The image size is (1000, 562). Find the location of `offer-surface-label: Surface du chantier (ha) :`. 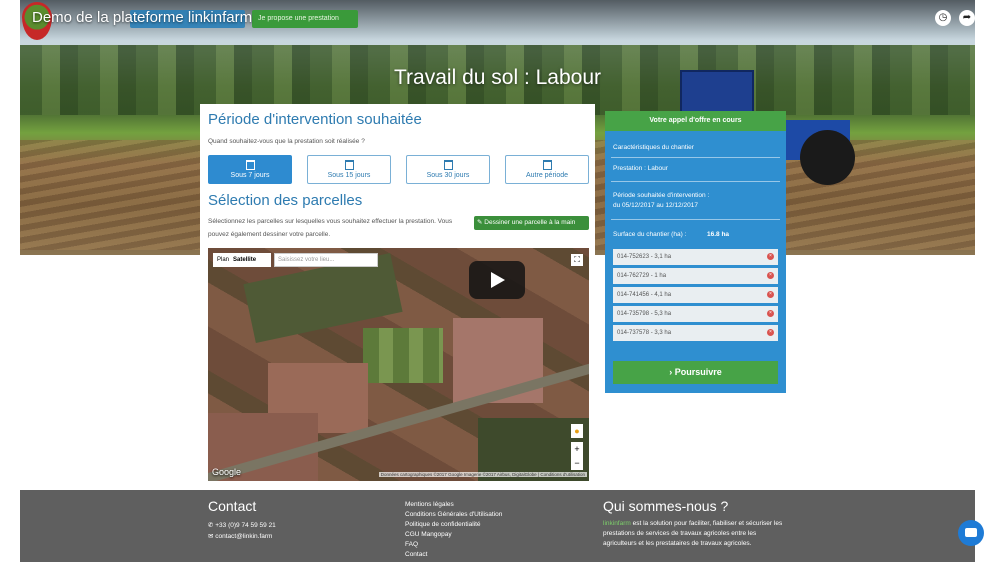

offer-surface-label: Surface du chantier (ha) : is located at coordinates (650, 234).